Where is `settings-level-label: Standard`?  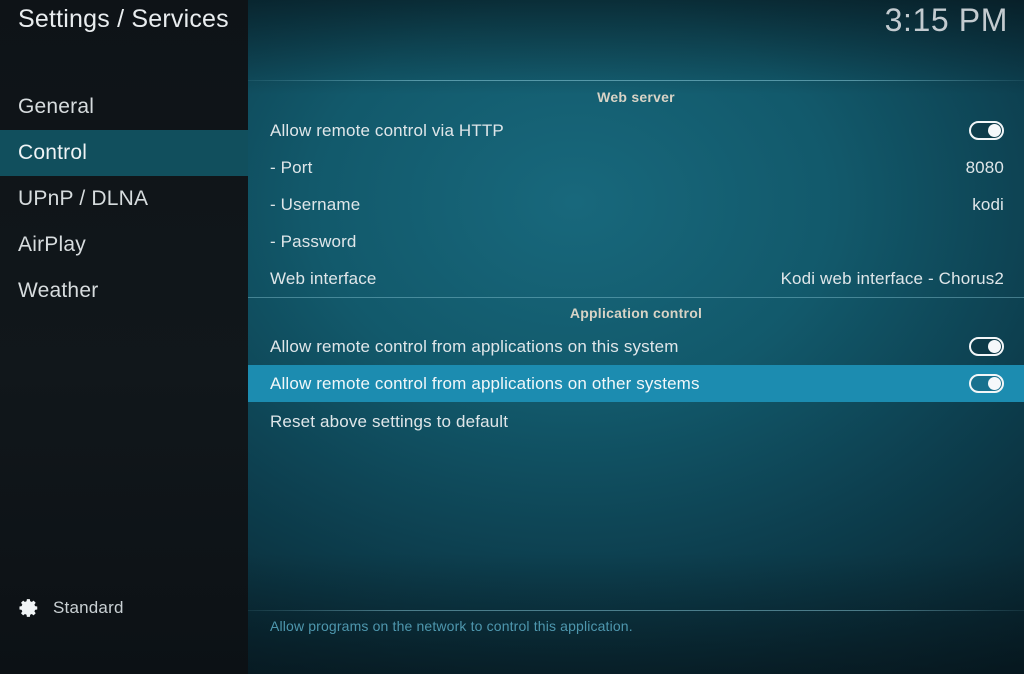
settings-level-label: Standard is located at coordinates (88, 607).